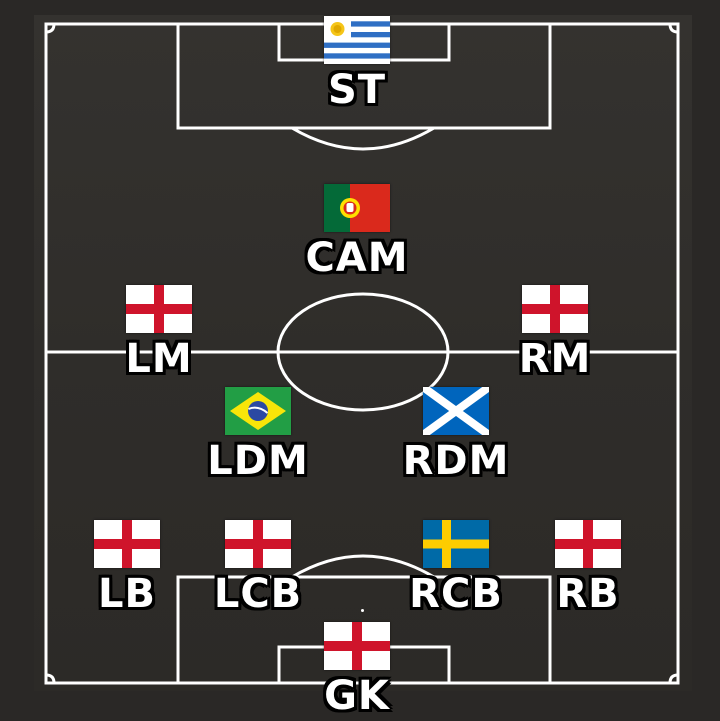  What do you see at coordinates (456, 594) in the screenshot?
I see `position-label-rcb: RCB` at bounding box center [456, 594].